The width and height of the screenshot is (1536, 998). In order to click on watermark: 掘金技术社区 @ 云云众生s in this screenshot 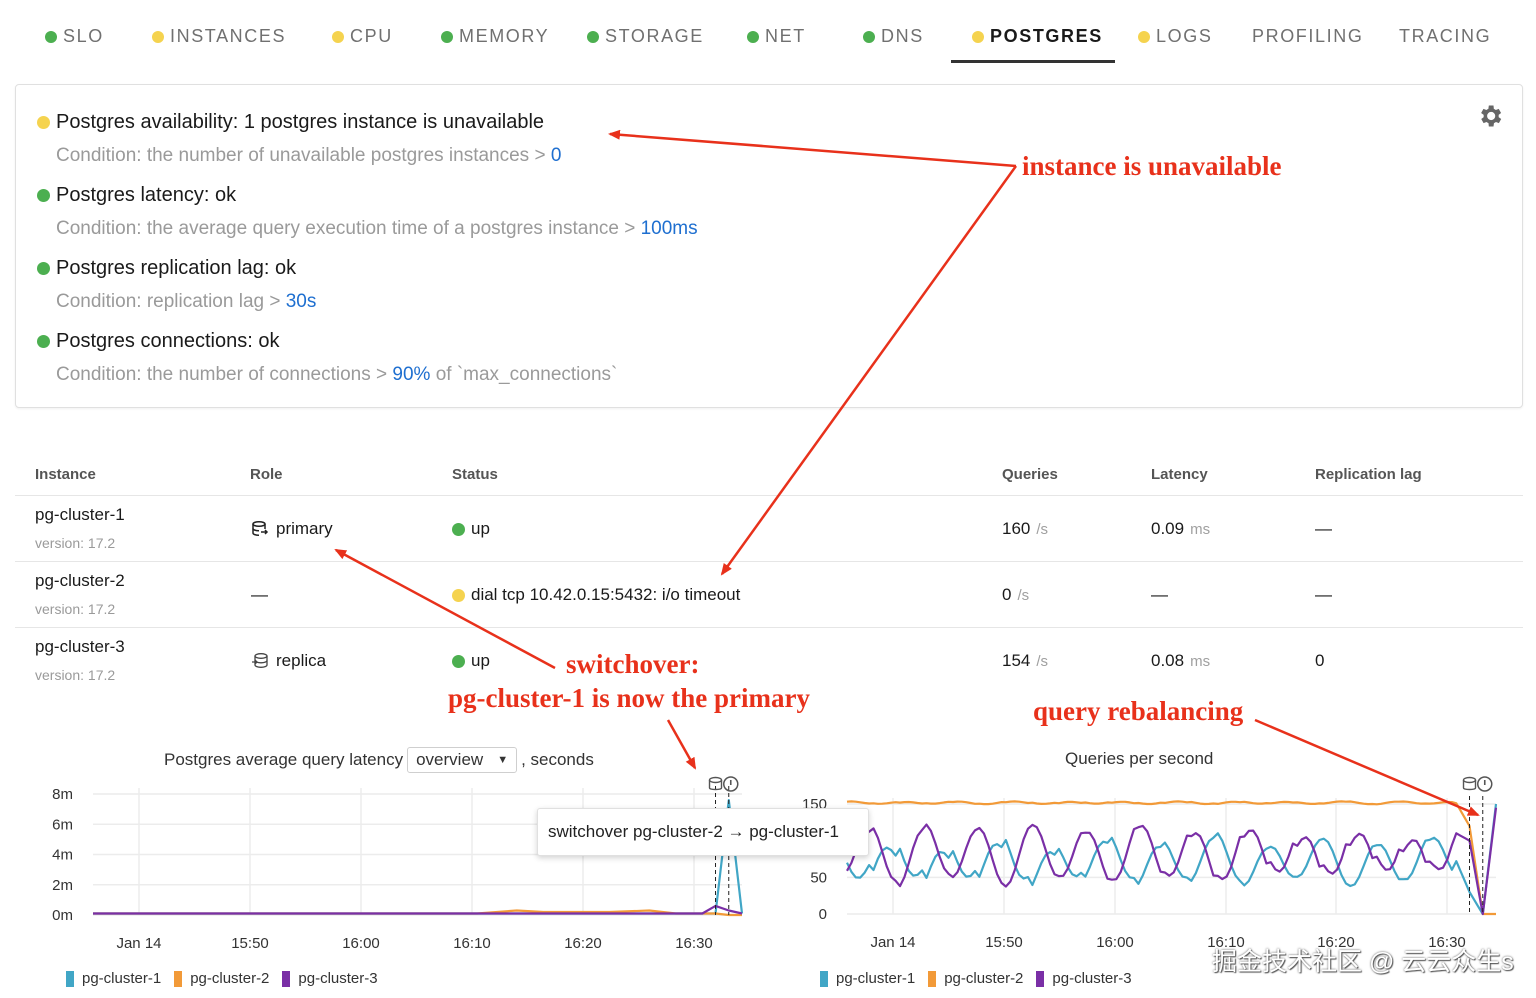, I will do `click(1363, 962)`.